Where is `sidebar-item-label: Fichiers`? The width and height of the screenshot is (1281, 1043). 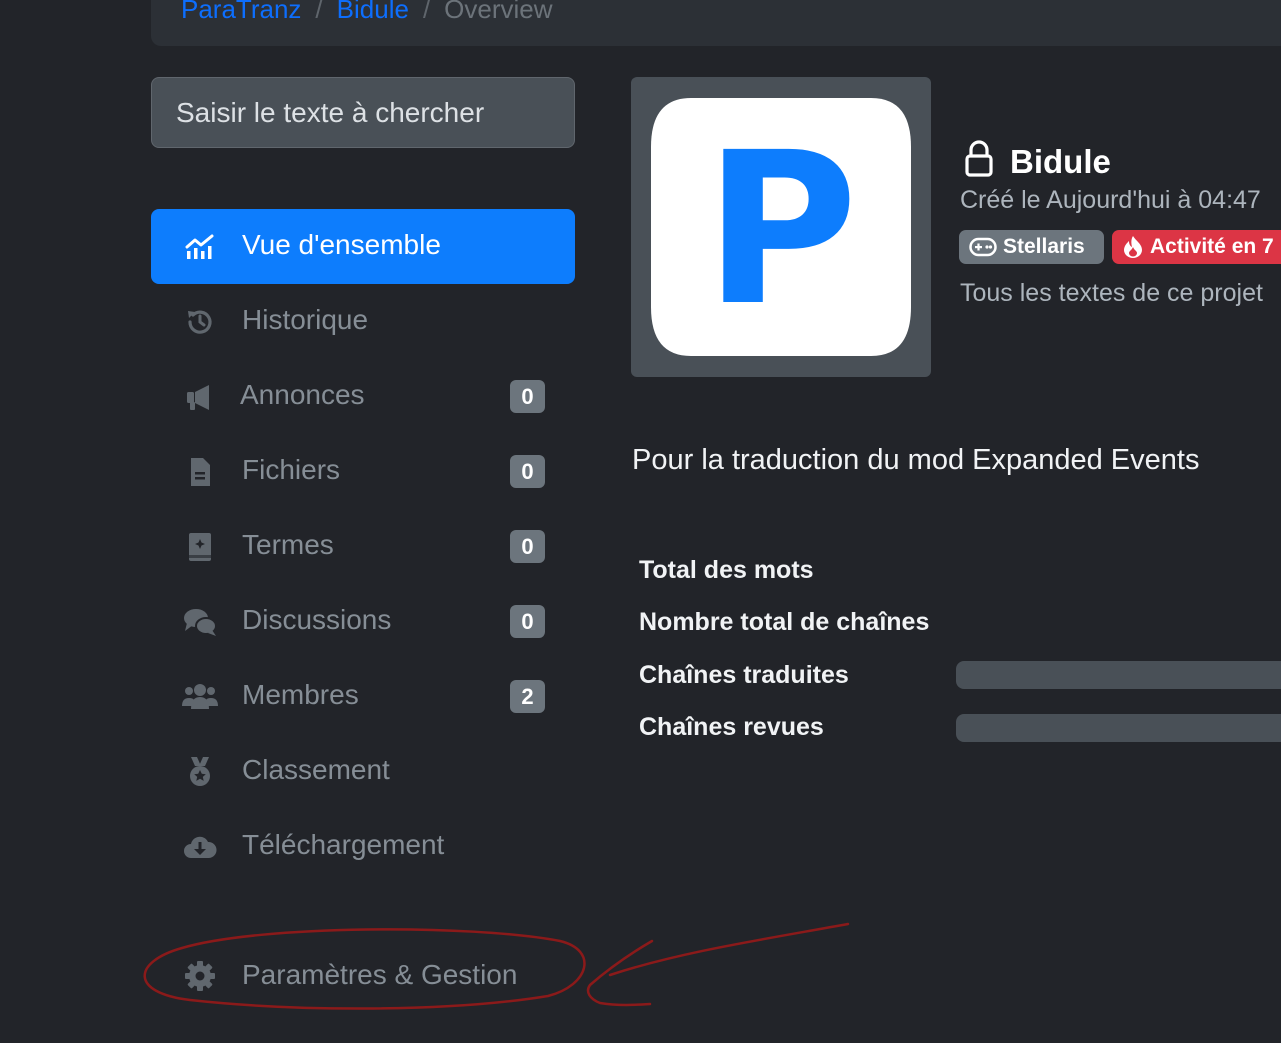
sidebar-item-label: Fichiers is located at coordinates (291, 469).